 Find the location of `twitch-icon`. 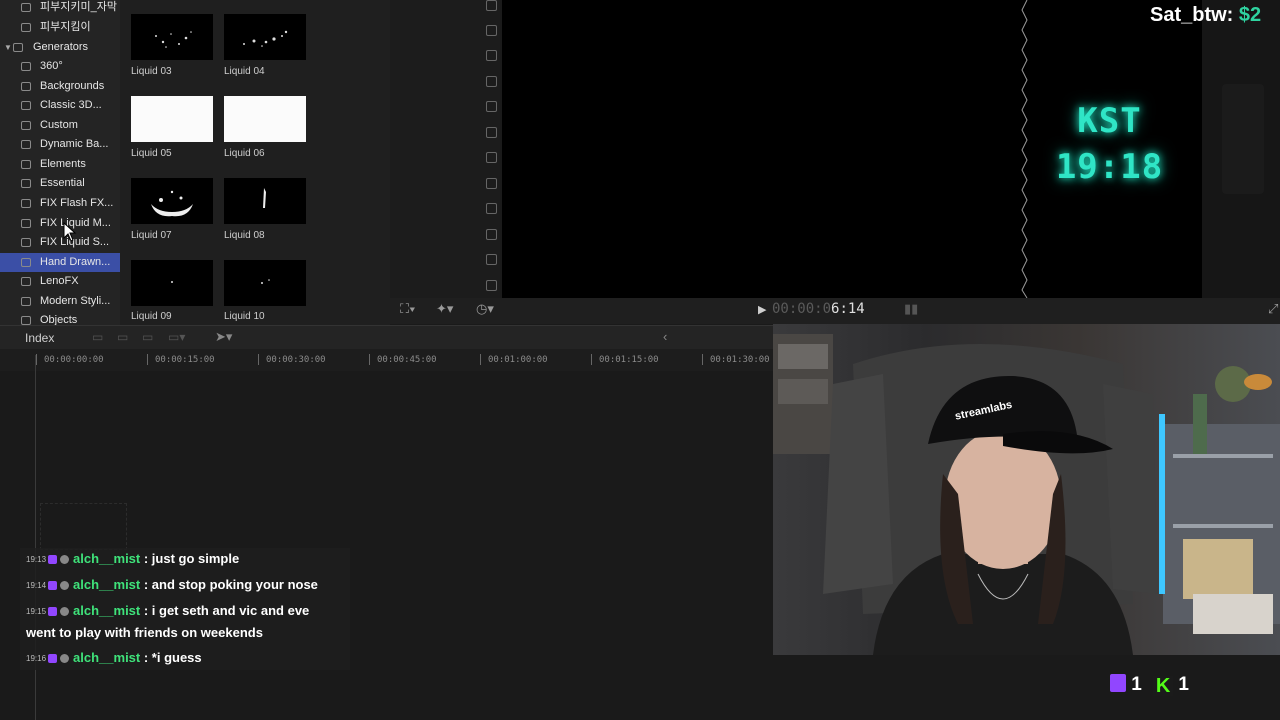

twitch-icon is located at coordinates (1118, 683).